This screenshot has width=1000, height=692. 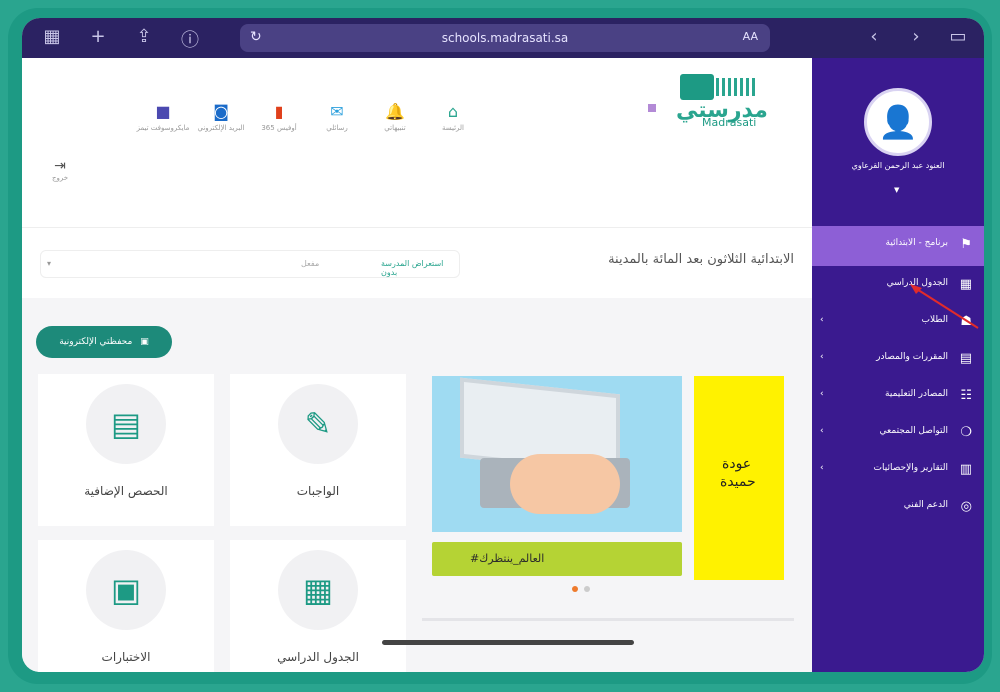 What do you see at coordinates (508, 642) in the screenshot?
I see `home-indicator` at bounding box center [508, 642].